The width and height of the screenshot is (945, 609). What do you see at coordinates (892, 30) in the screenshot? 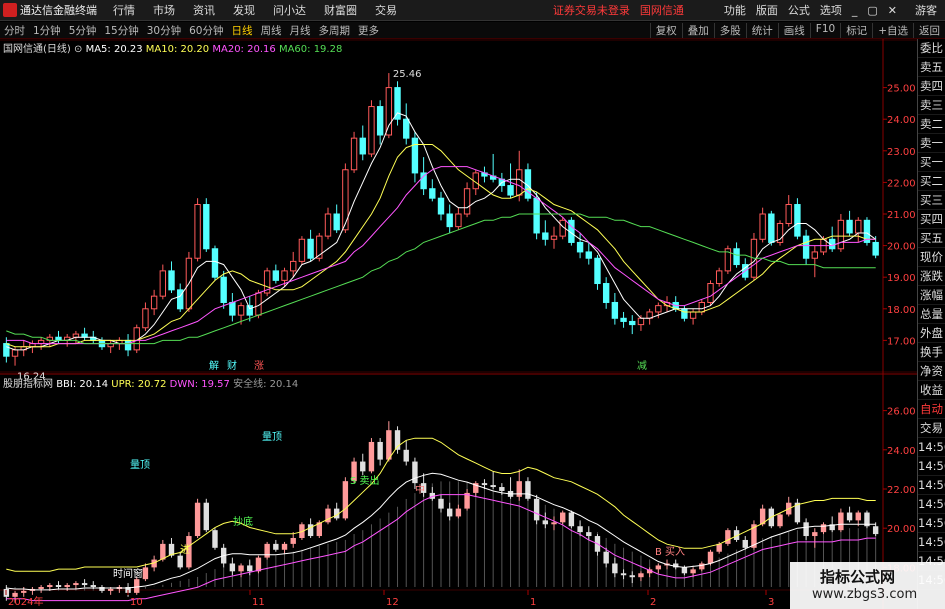
I see `add-watchlist-button: +自选` at bounding box center [892, 30].